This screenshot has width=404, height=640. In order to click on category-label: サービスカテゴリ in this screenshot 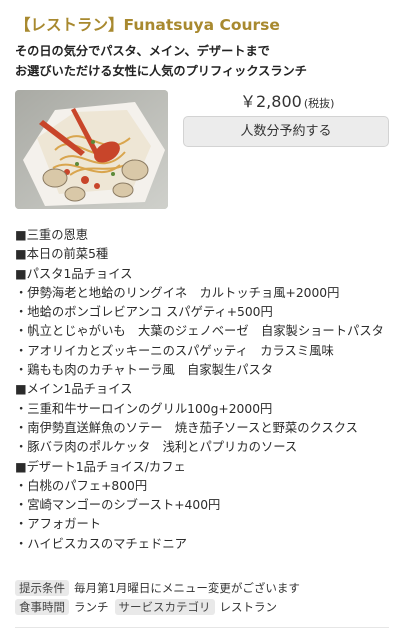, I will do `click(164, 607)`.